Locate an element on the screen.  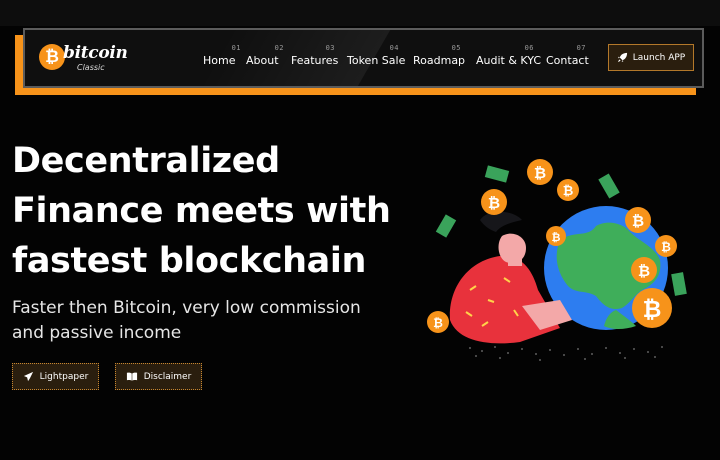
nav-item-number: 04 is located at coordinates (394, 48).